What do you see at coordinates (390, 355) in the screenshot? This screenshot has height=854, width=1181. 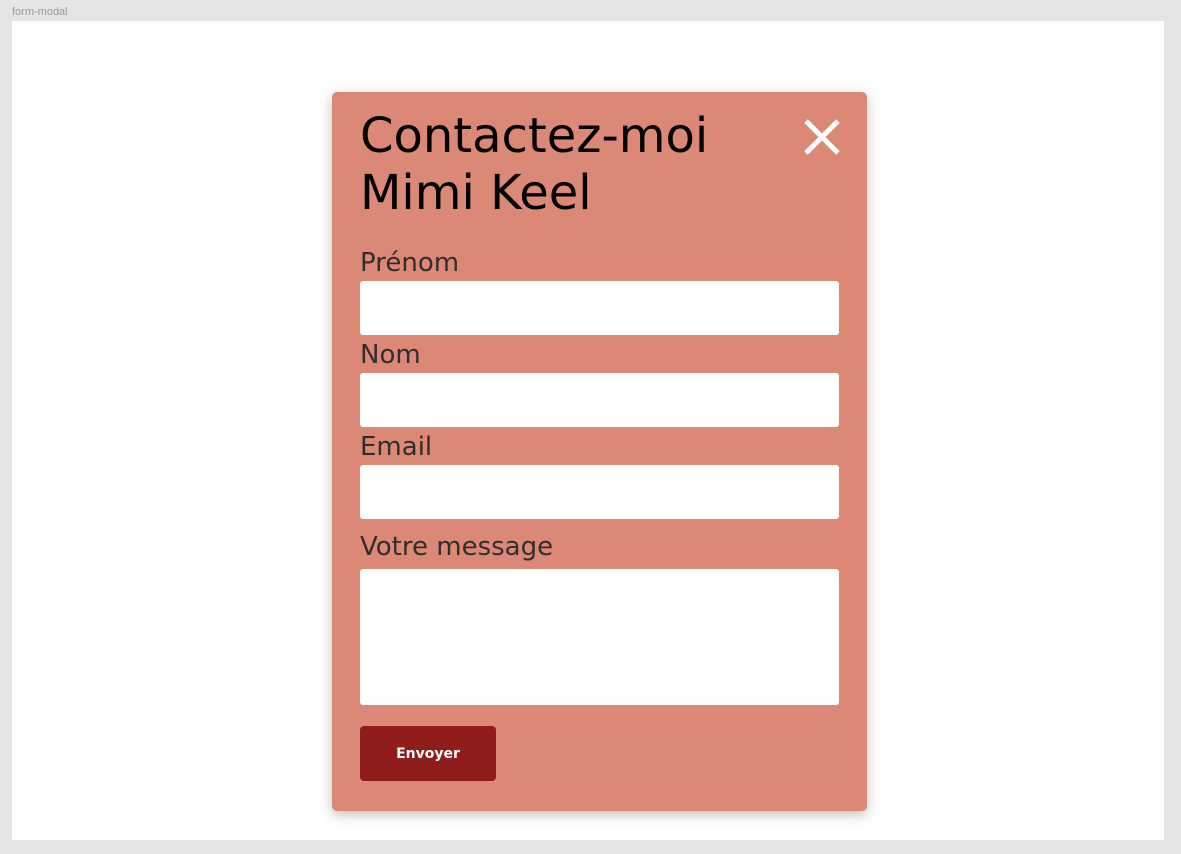 I see `last-name-label: Nom` at bounding box center [390, 355].